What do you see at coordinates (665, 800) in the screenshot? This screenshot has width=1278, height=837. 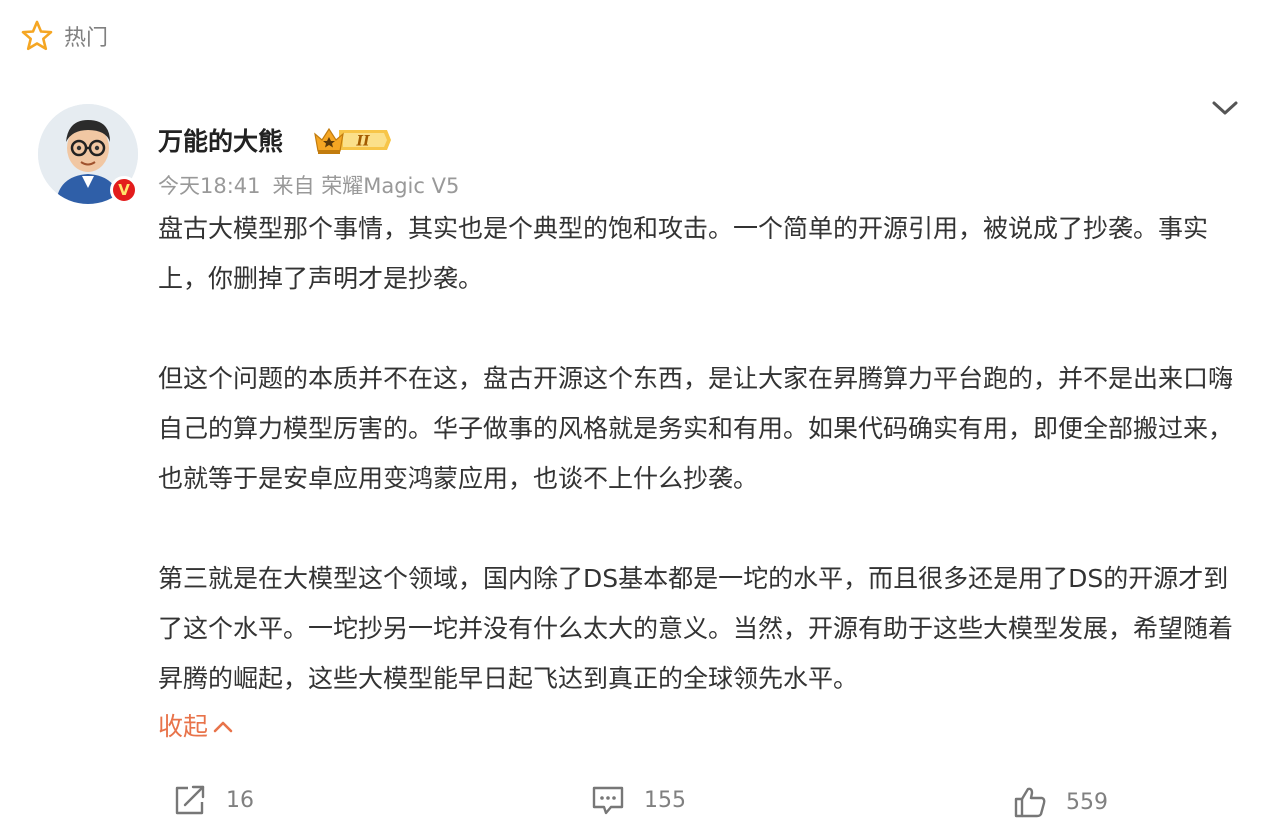 I see `comment-count: 155` at bounding box center [665, 800].